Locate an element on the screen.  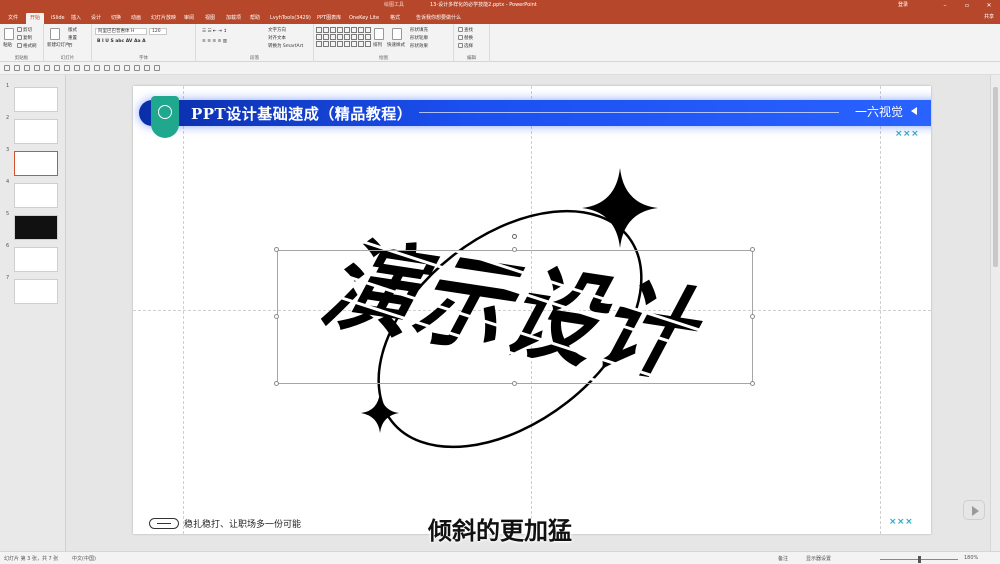
format-painter-label: 格式刷 is located at coordinates (30, 46).